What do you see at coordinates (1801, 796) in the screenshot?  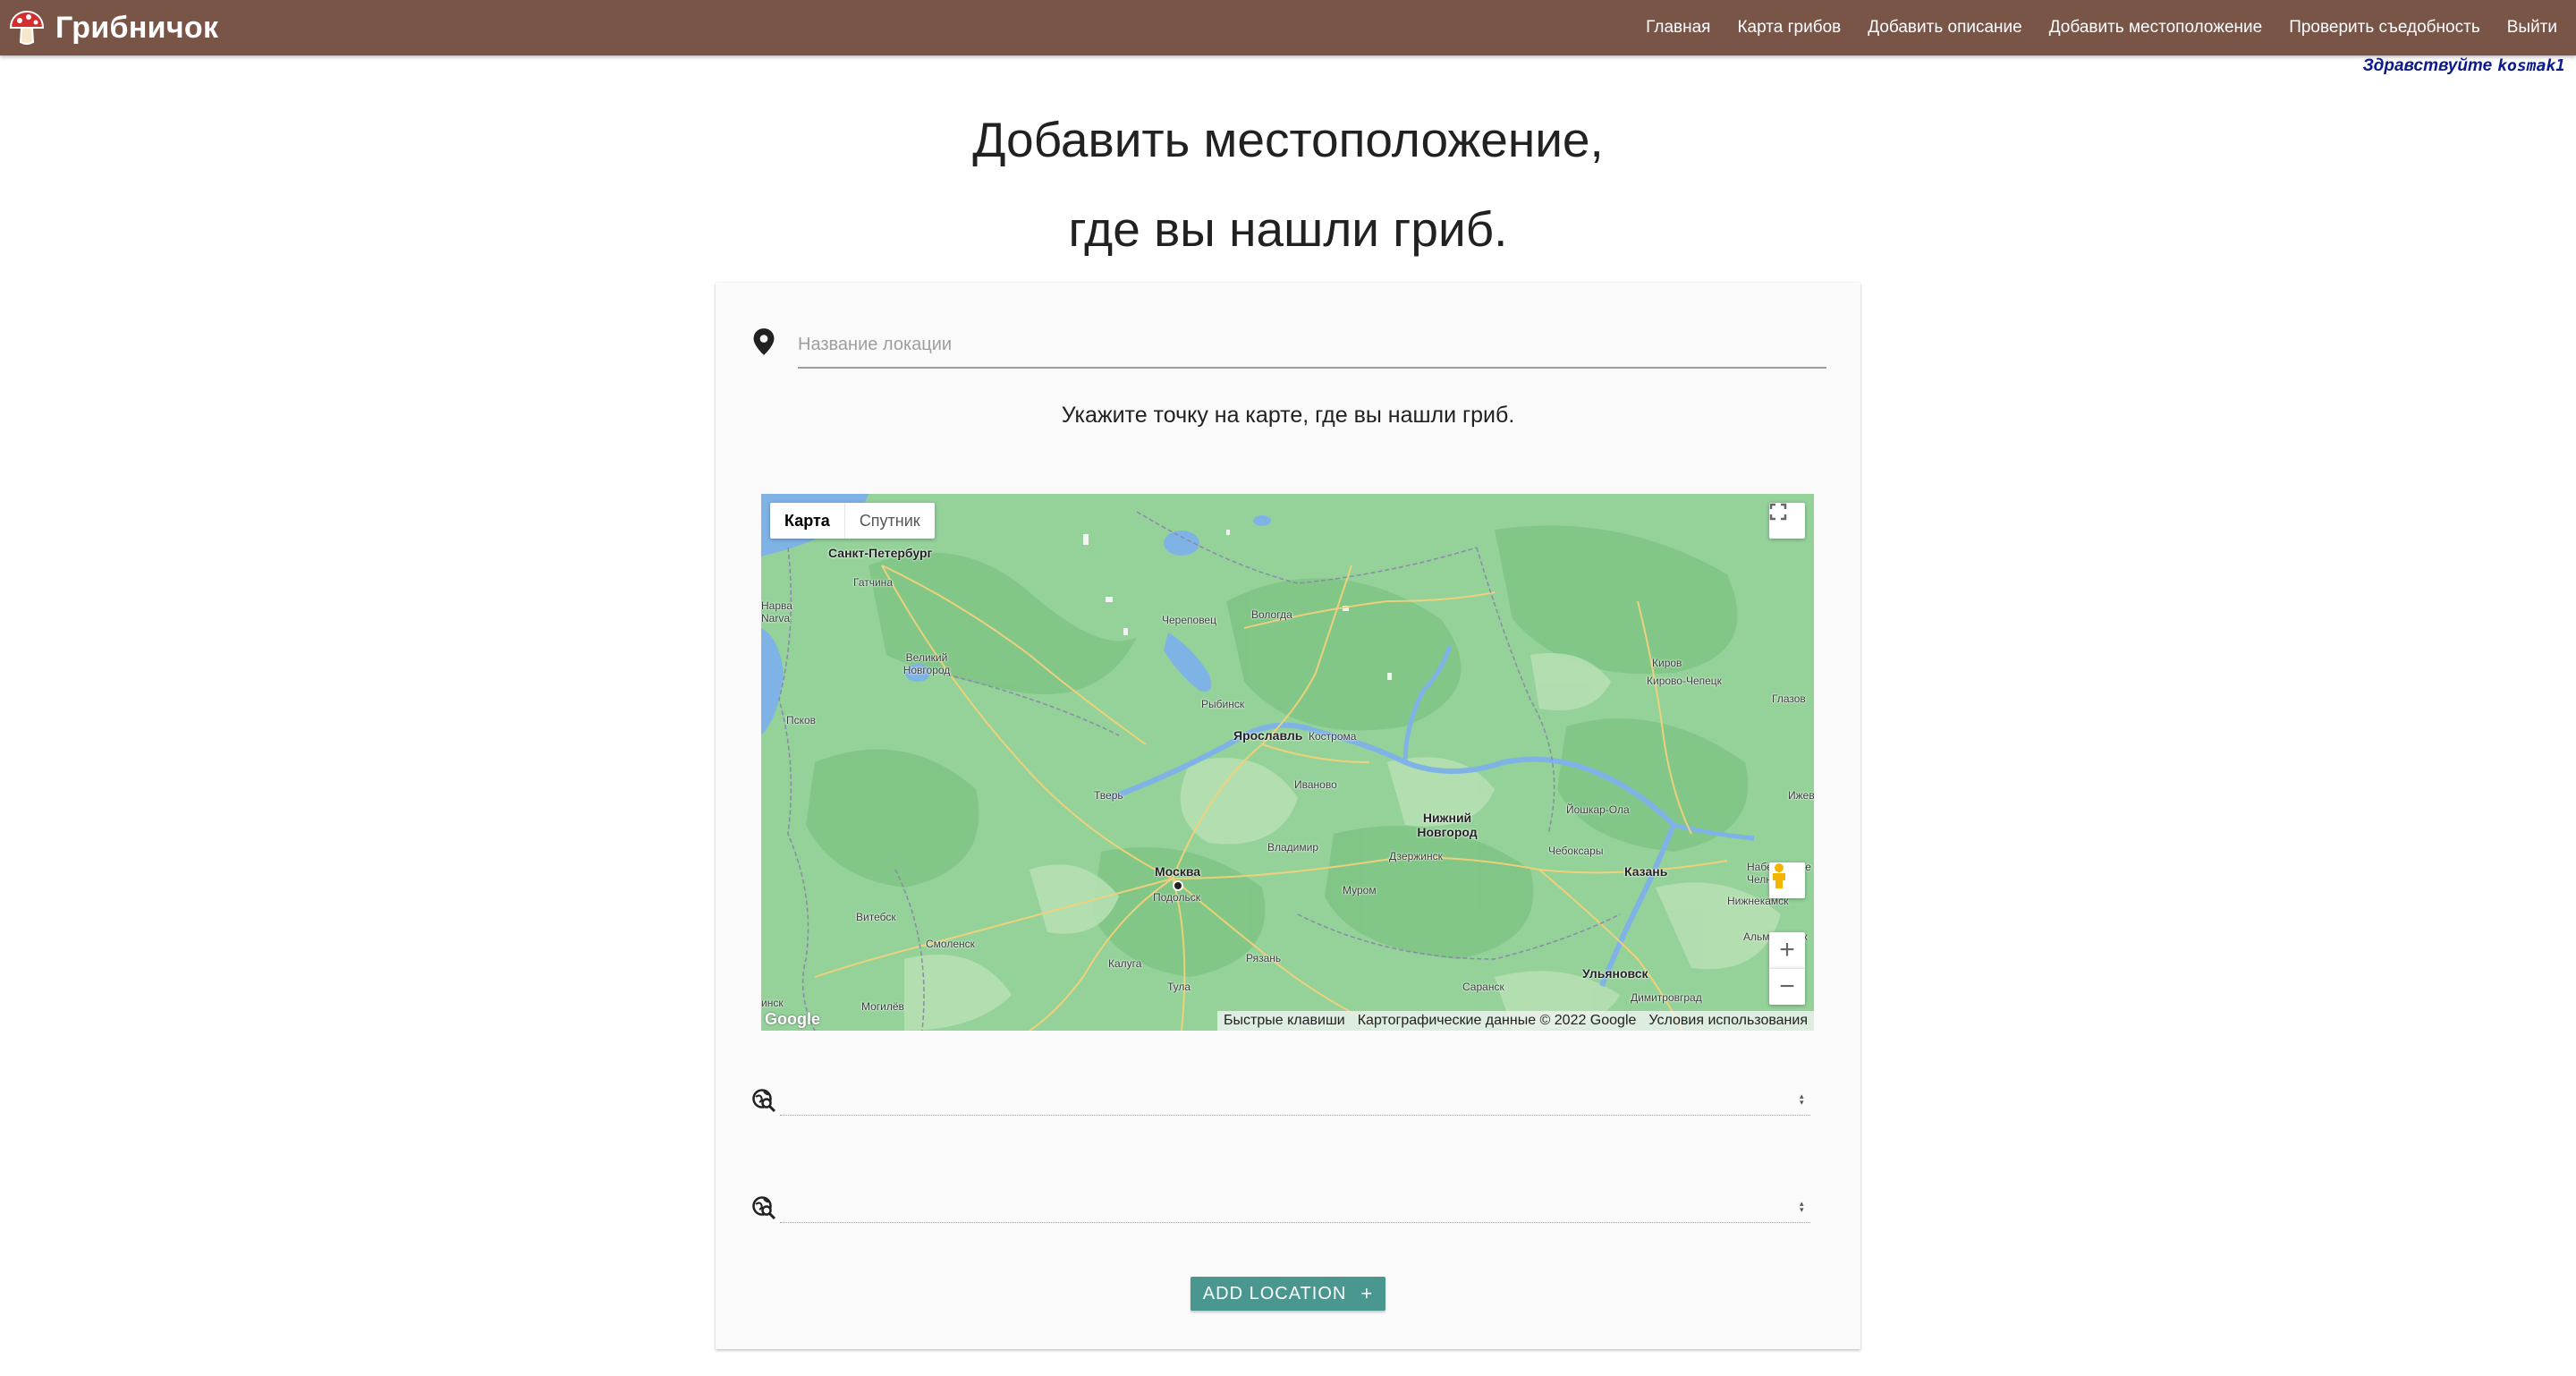 I see `city-label: Ижев` at bounding box center [1801, 796].